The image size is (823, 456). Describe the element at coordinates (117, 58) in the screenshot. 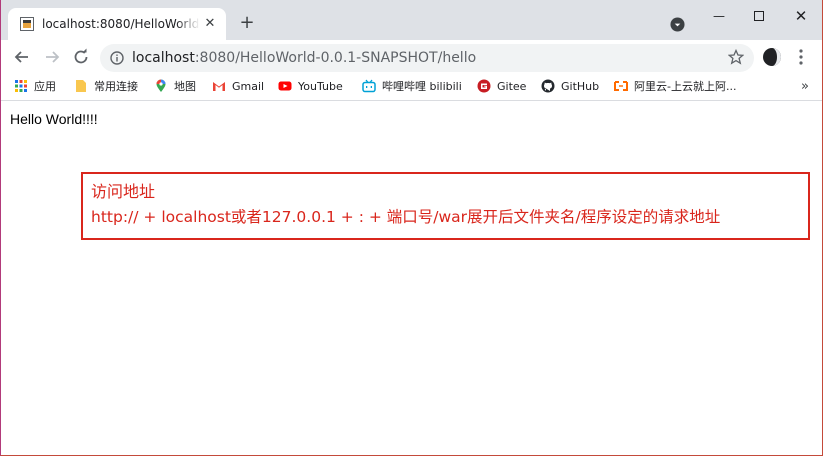

I see `site-info-icon` at that location.